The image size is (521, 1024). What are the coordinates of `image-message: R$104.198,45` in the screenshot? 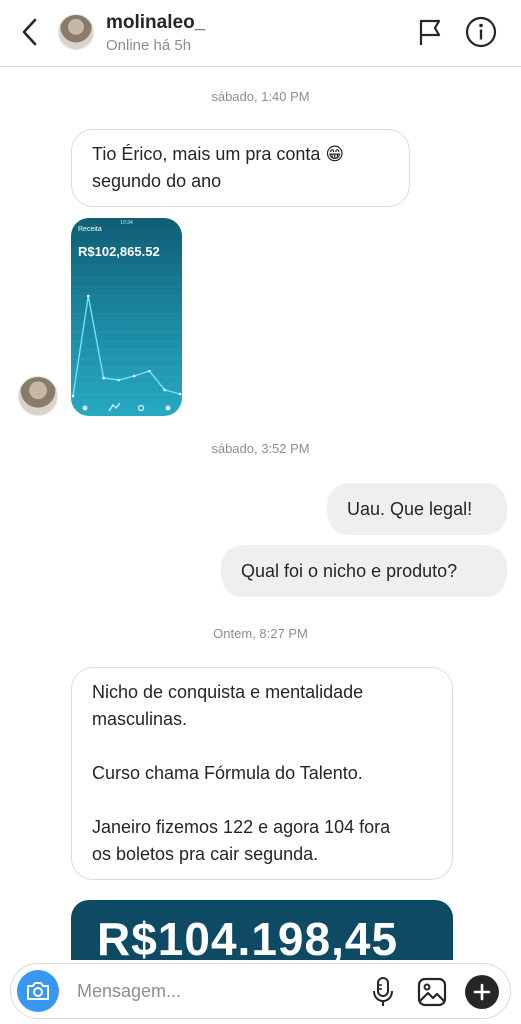 It's located at (262, 930).